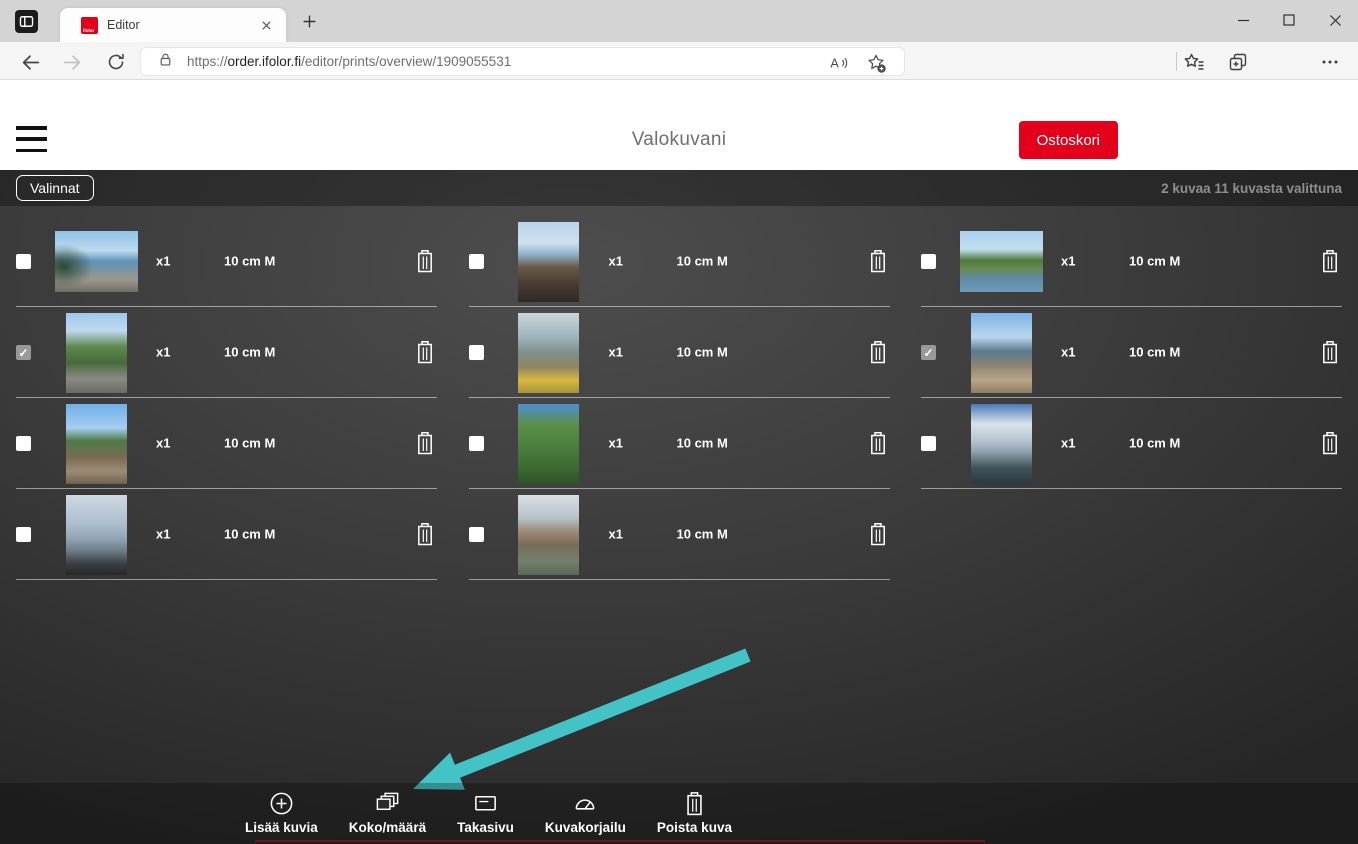  Describe the element at coordinates (1068, 140) in the screenshot. I see `cart-button: Ostoskori` at that location.